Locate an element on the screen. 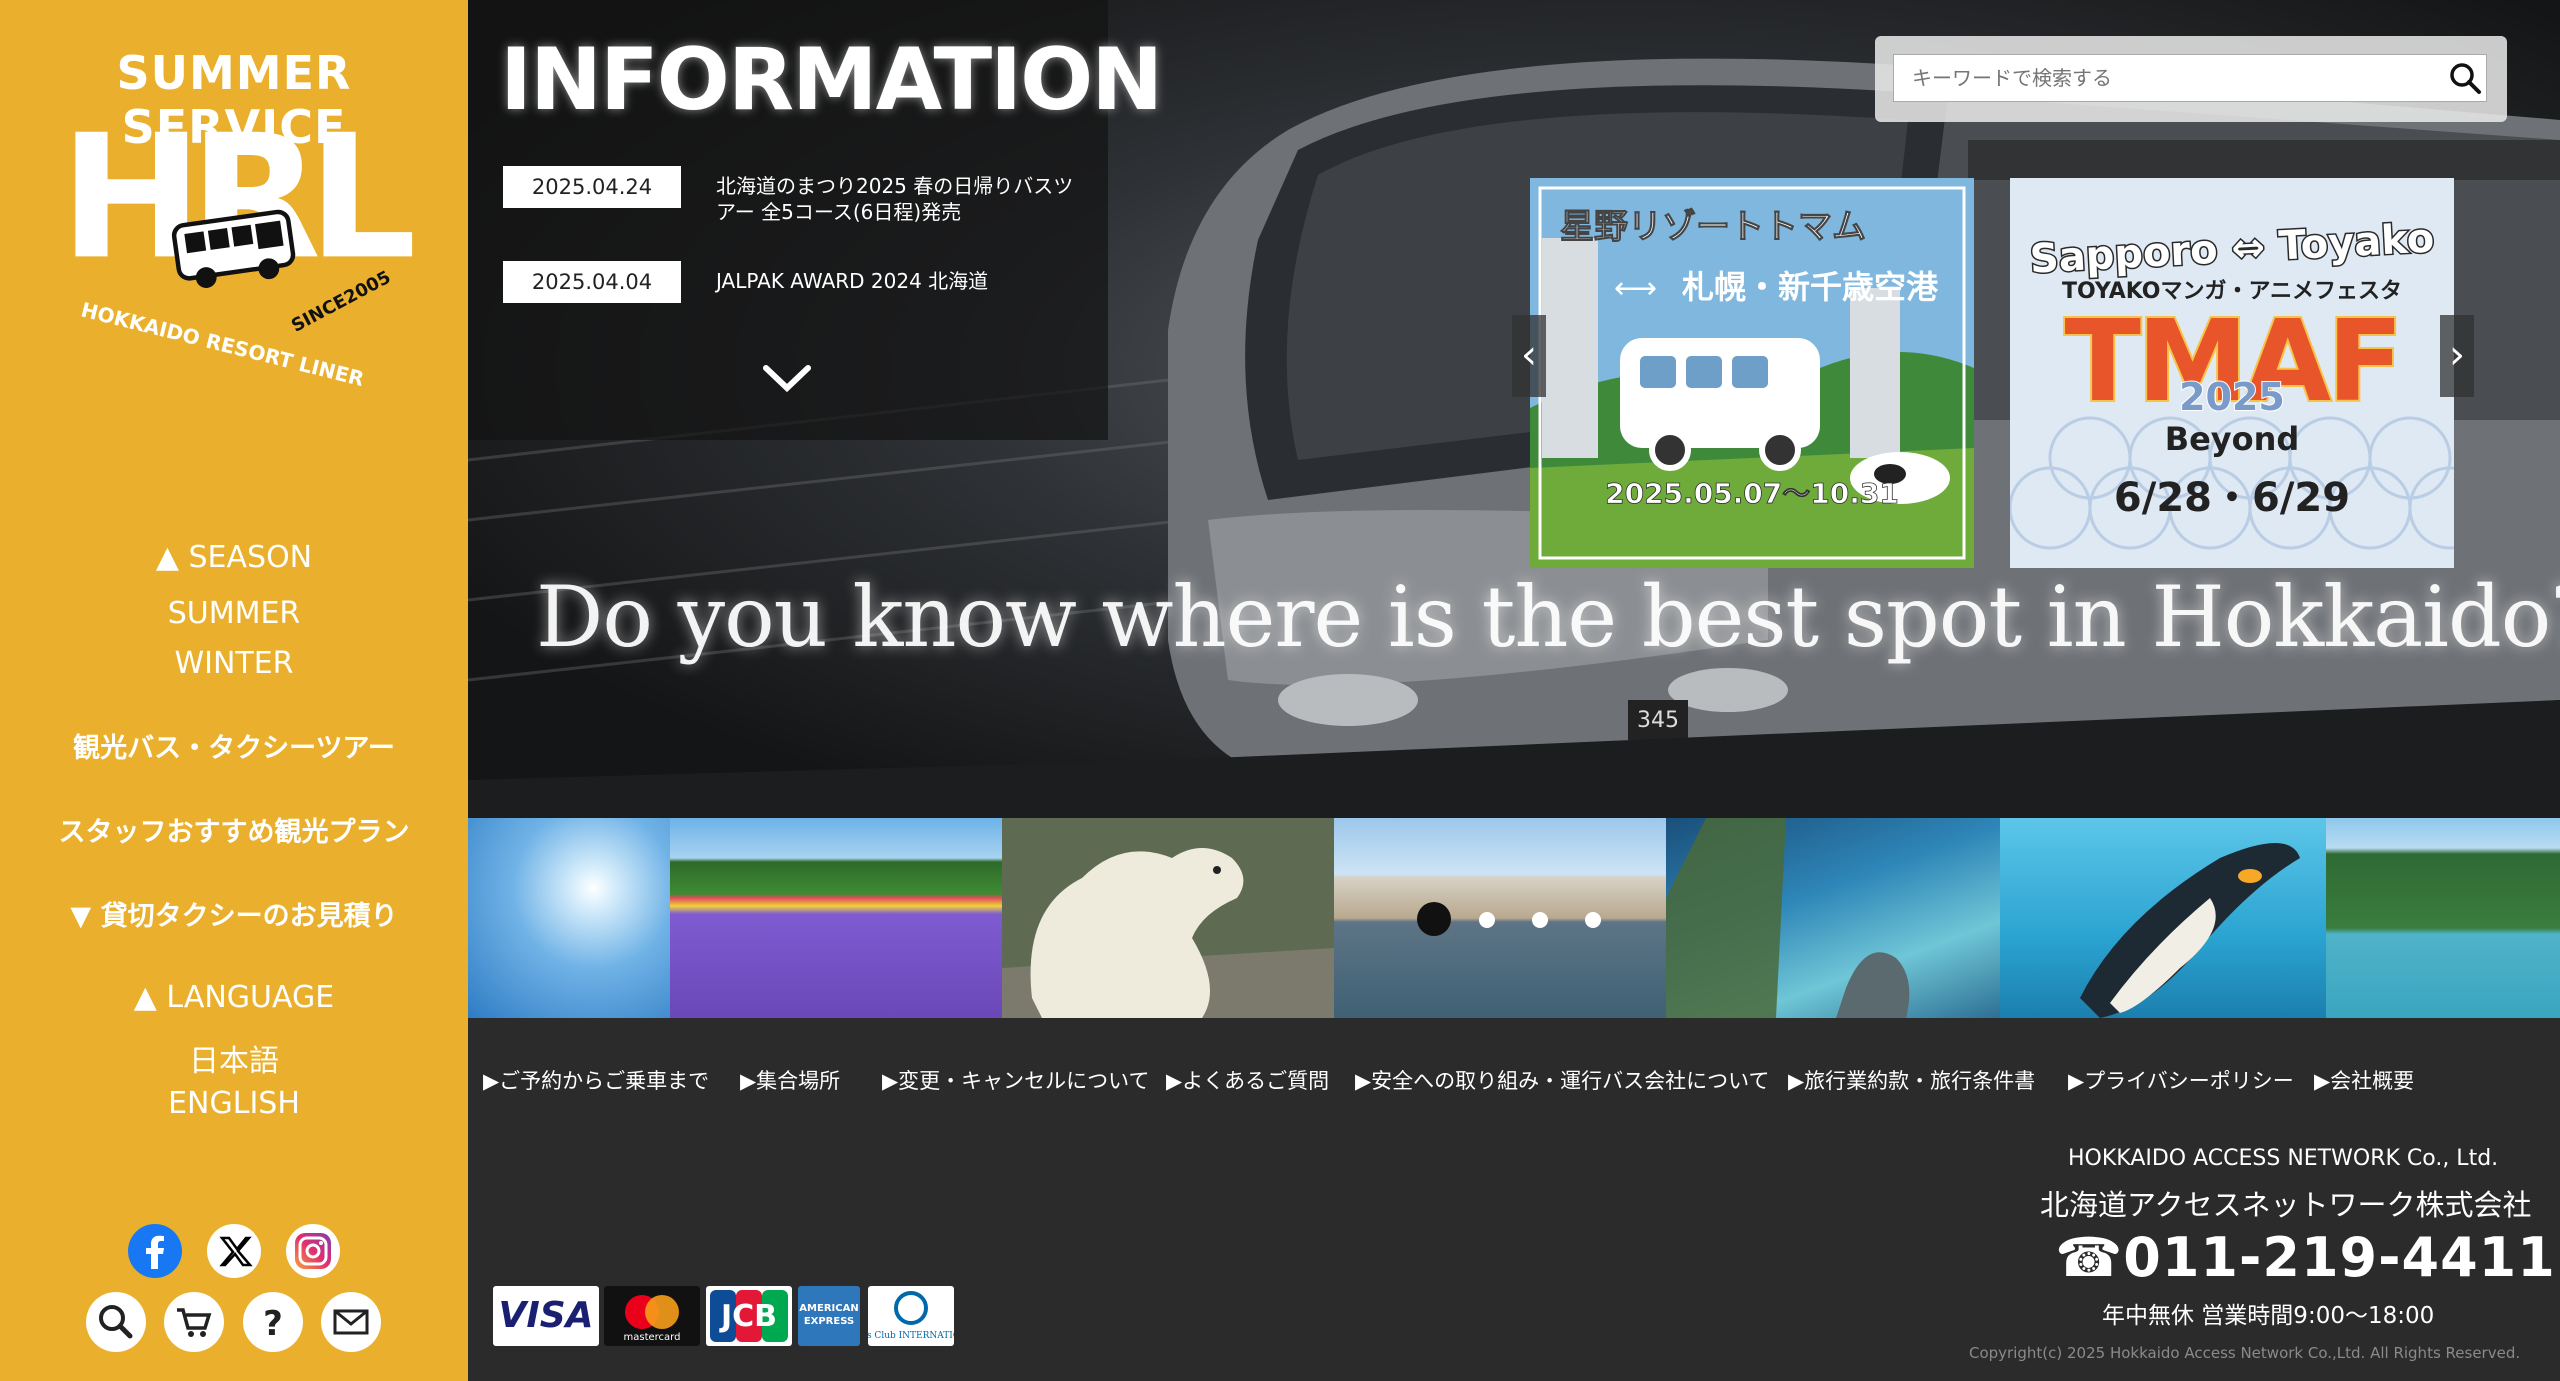 The width and height of the screenshot is (2560, 1381). banner-route: 札幌・新千歳空港 is located at coordinates (1810, 287).